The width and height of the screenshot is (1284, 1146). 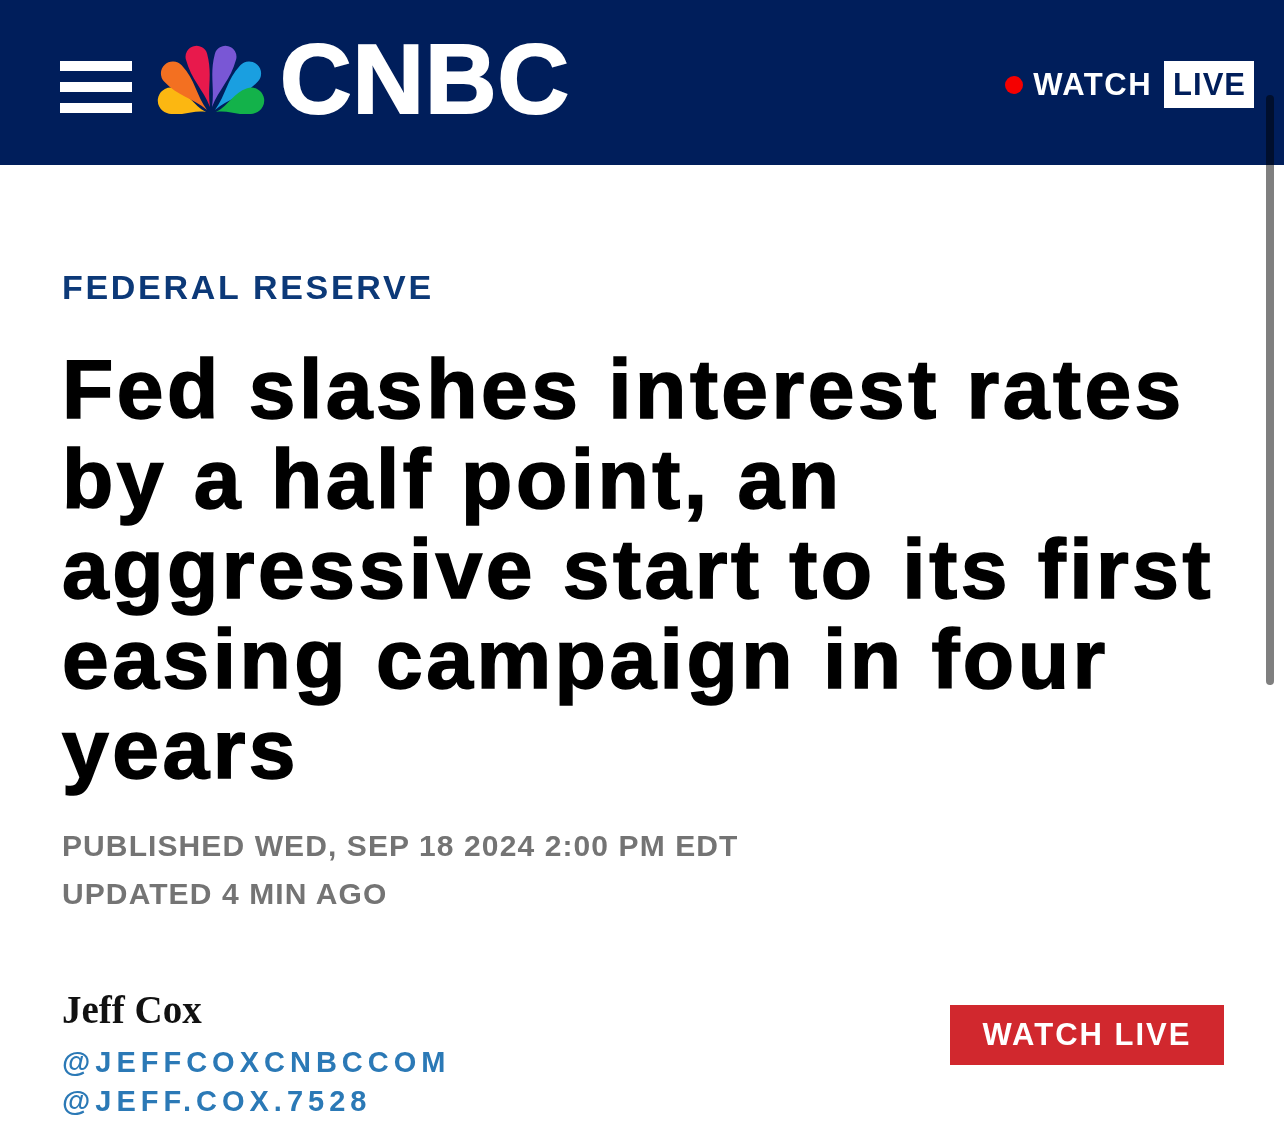 What do you see at coordinates (132, 1009) in the screenshot?
I see `author-name: Jeff Cox` at bounding box center [132, 1009].